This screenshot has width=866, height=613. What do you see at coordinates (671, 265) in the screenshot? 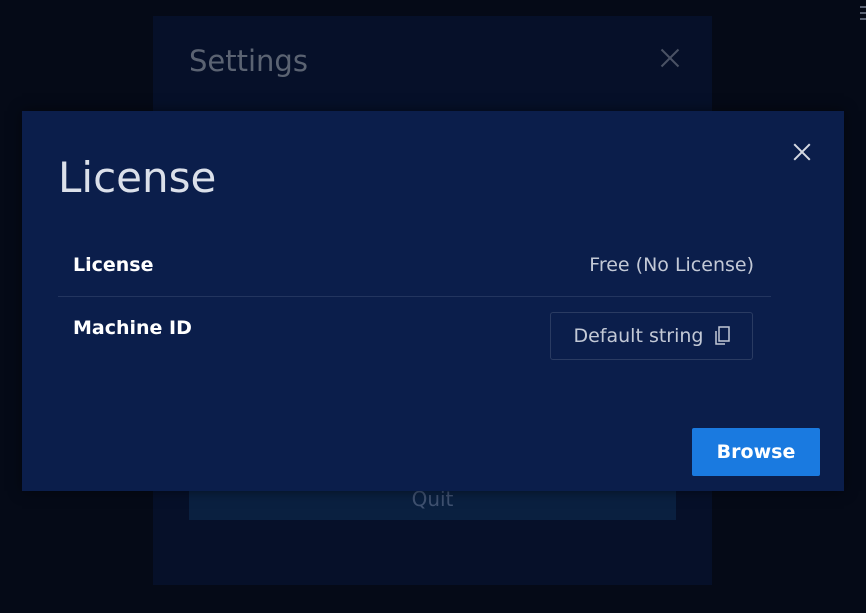
I see `license-value: Free (No License)` at bounding box center [671, 265].